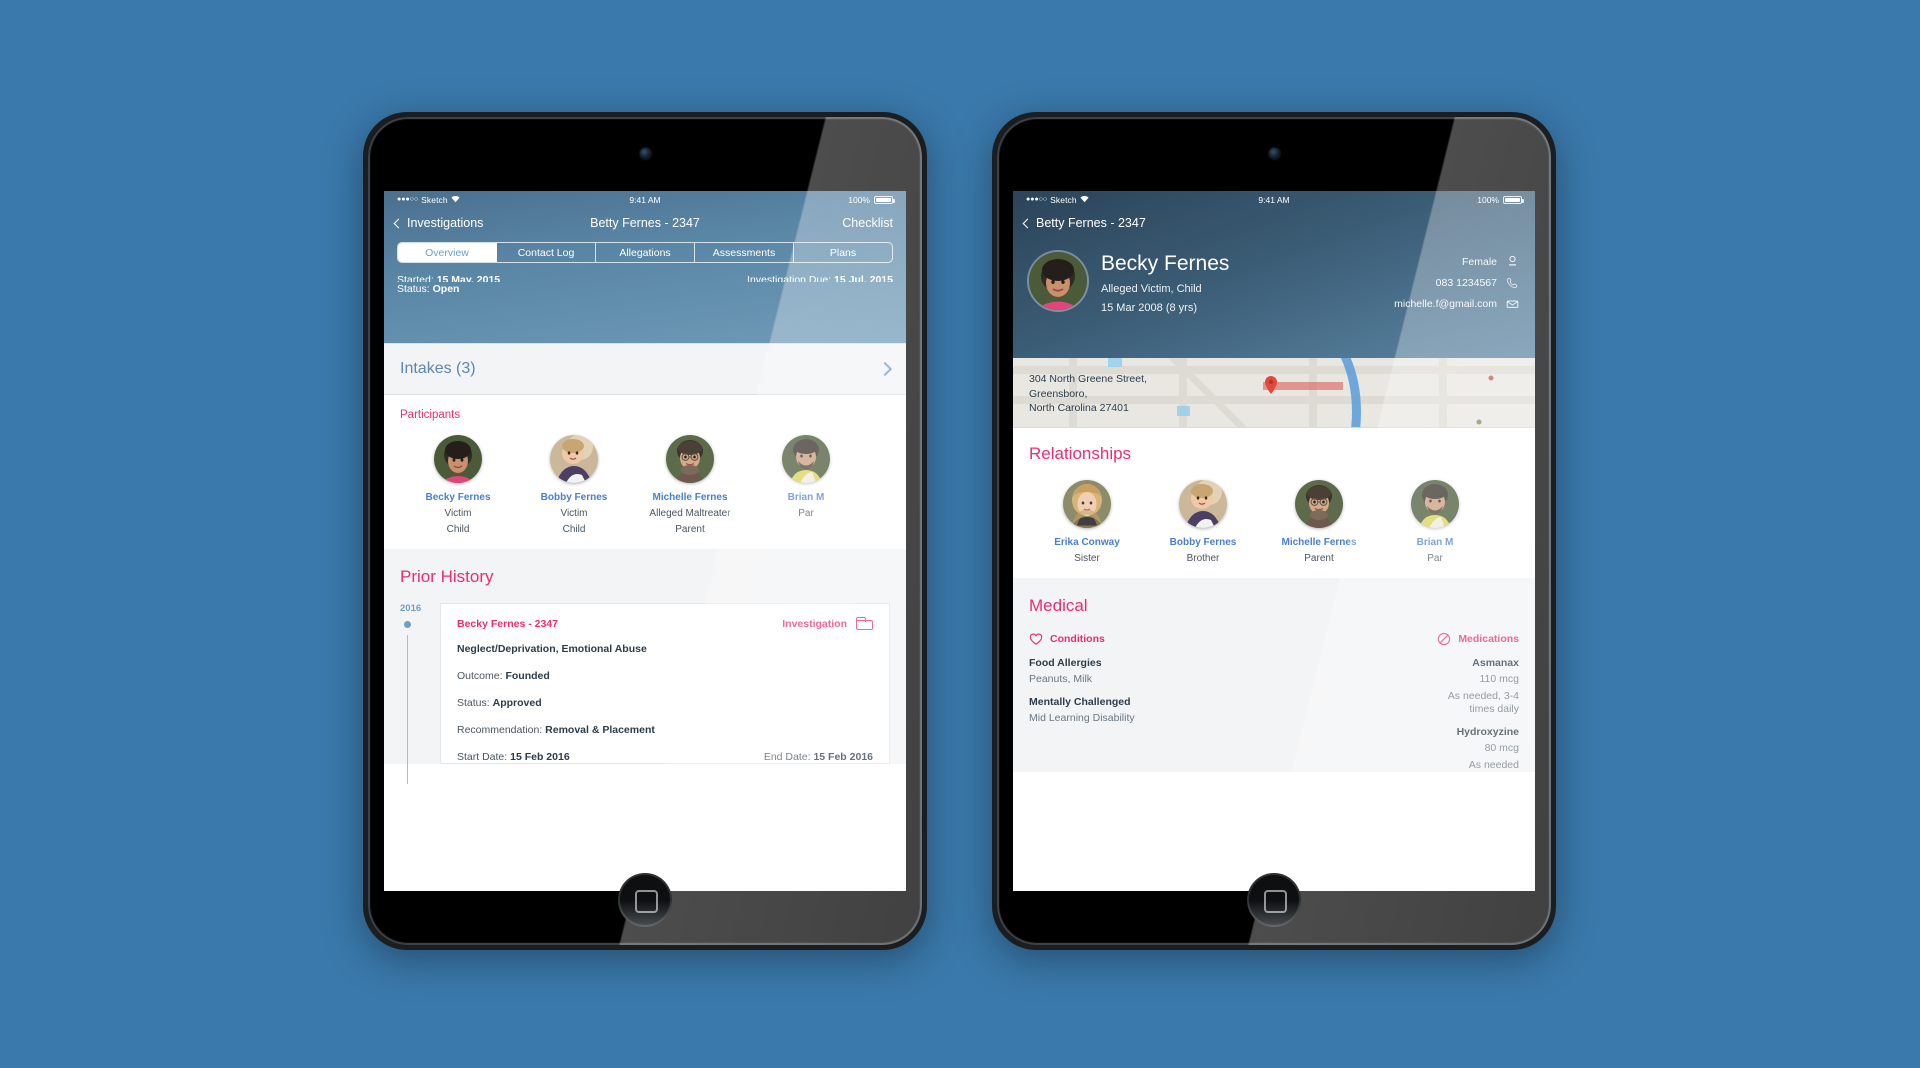 This screenshot has width=1920, height=1068. What do you see at coordinates (1488, 199) in the screenshot?
I see `battery-percent-label: 100%` at bounding box center [1488, 199].